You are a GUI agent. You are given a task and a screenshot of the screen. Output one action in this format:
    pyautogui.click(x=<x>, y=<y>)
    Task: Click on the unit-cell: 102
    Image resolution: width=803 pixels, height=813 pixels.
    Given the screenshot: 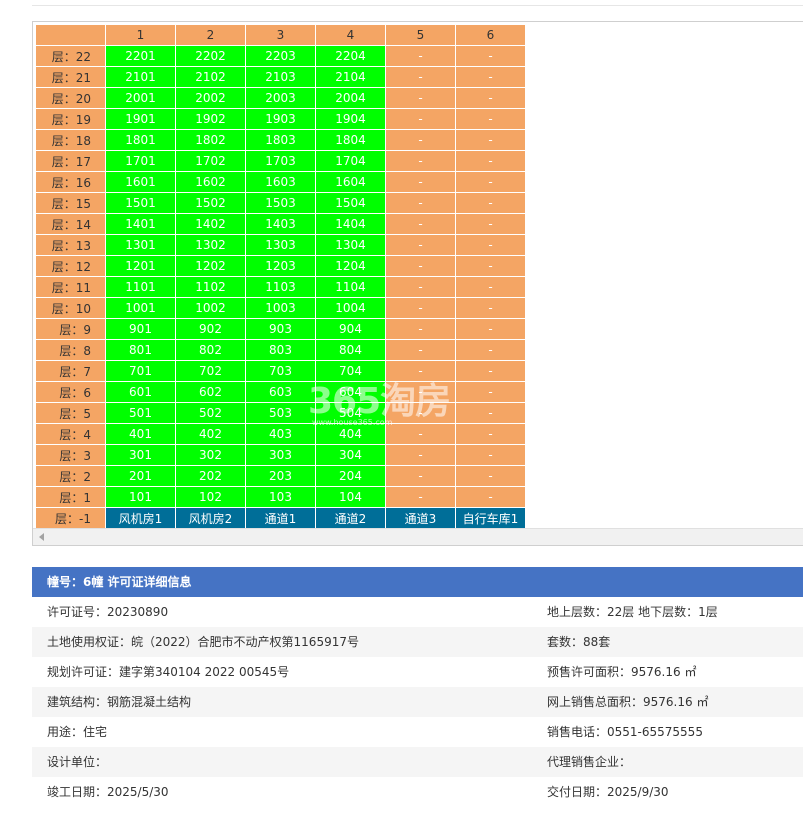 What is the action you would take?
    pyautogui.click(x=210, y=497)
    